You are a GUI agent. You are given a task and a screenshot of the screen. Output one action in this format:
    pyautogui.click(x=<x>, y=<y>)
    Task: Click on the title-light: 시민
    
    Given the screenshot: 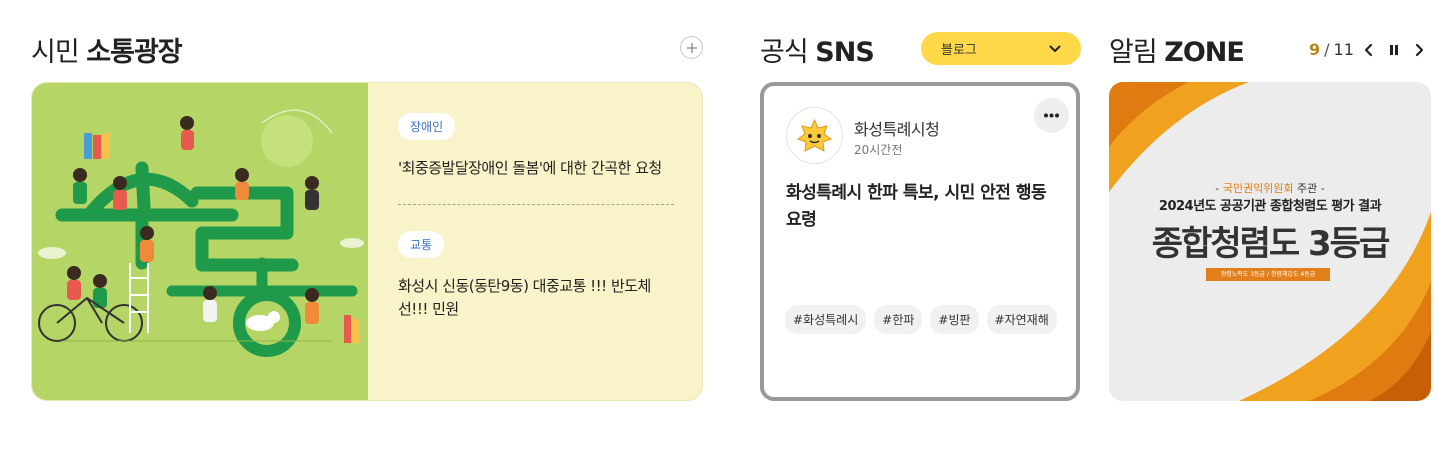 What is the action you would take?
    pyautogui.click(x=55, y=52)
    